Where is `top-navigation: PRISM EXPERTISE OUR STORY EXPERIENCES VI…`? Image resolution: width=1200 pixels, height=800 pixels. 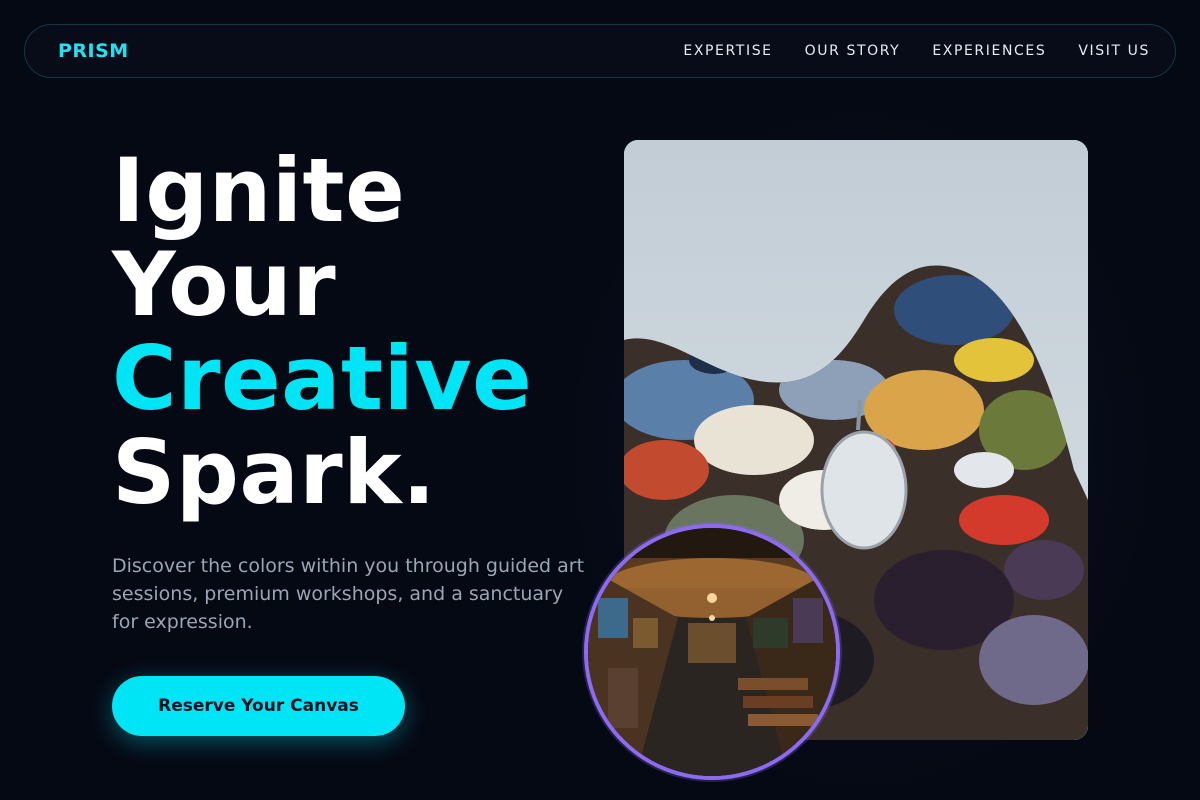 top-navigation: PRISM EXPERTISE OUR STORY EXPERIENCES VI… is located at coordinates (600, 51).